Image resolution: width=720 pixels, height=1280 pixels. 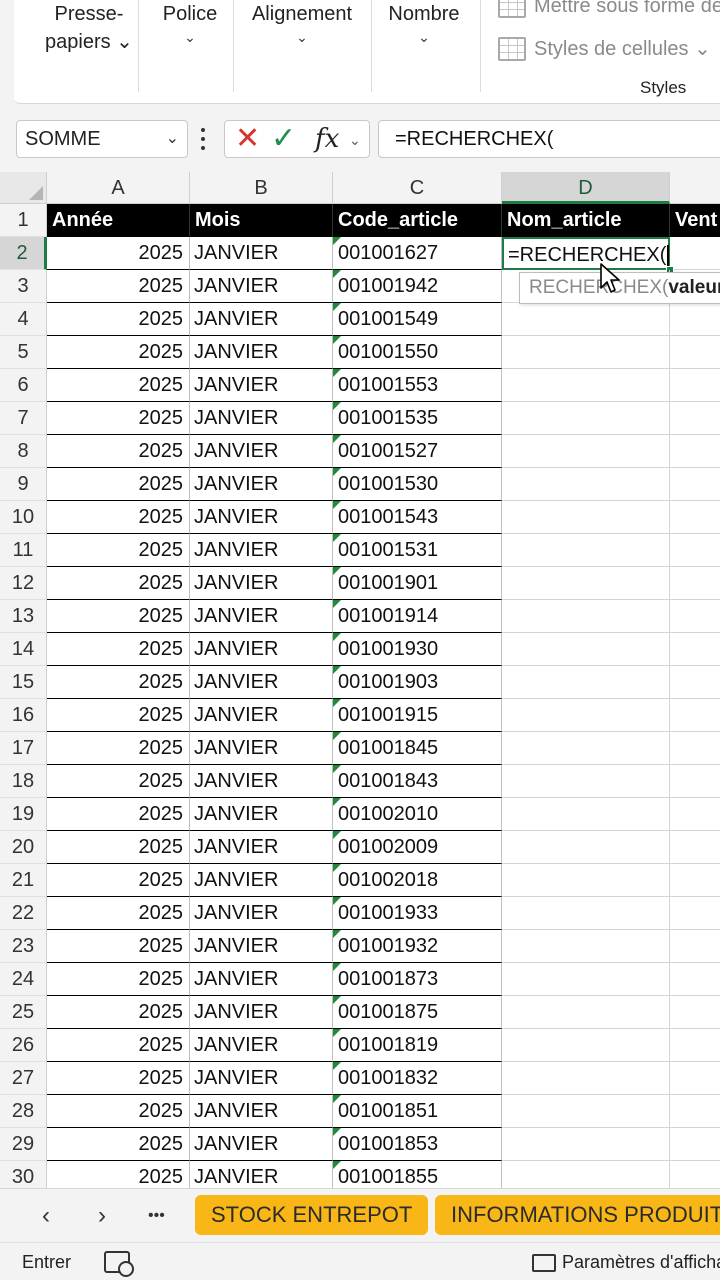 What do you see at coordinates (417, 418) in the screenshot?
I see `cell-code-article: 001001535` at bounding box center [417, 418].